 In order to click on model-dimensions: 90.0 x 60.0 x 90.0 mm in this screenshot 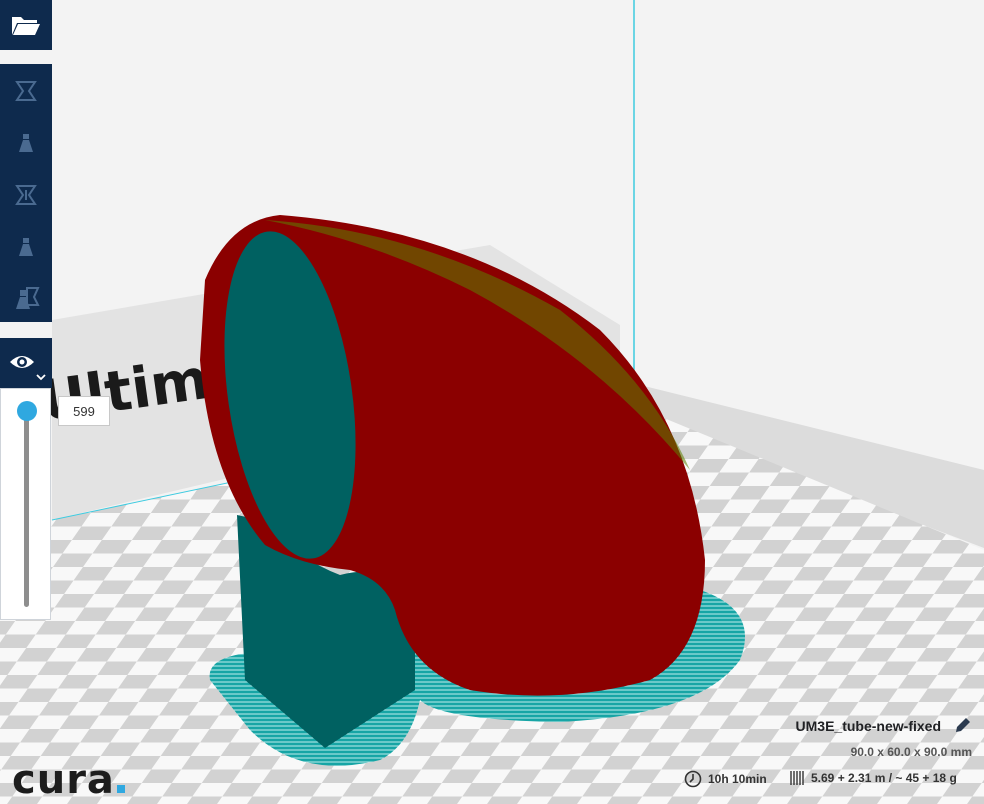, I will do `click(911, 752)`.